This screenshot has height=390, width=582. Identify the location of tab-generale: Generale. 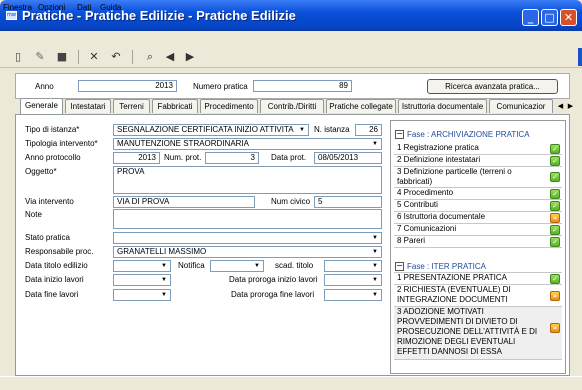
(41, 106).